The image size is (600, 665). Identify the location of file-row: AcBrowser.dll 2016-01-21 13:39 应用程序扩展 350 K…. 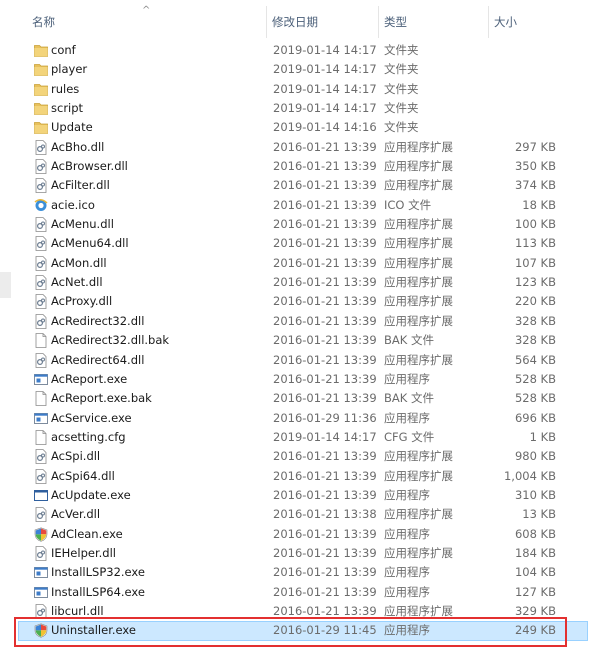
(303, 166).